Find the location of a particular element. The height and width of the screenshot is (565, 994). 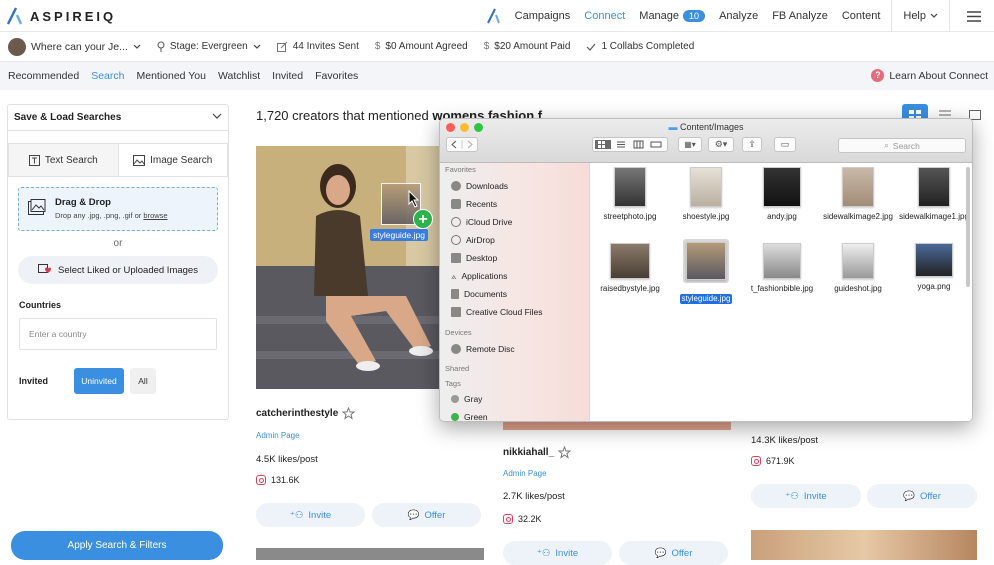

file-item: yoga.png is located at coordinates (933, 267).